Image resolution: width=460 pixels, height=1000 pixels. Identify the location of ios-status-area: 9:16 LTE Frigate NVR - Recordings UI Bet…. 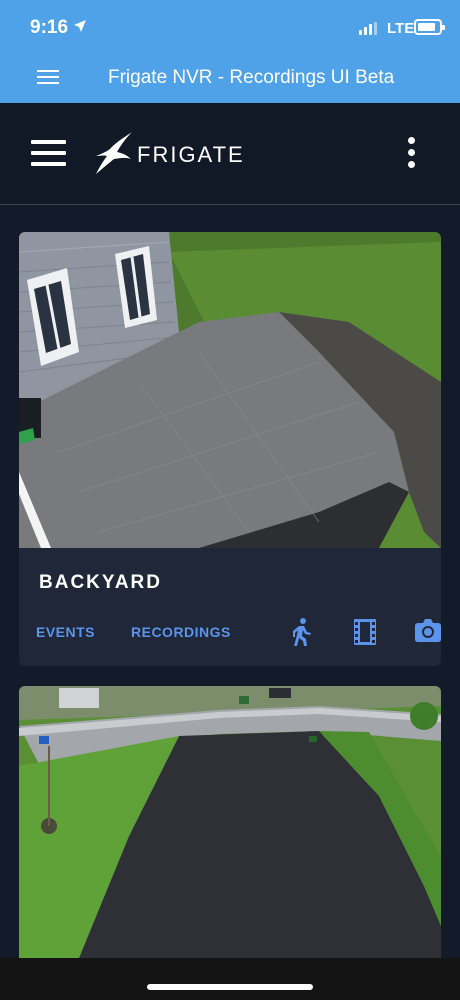
(230, 51).